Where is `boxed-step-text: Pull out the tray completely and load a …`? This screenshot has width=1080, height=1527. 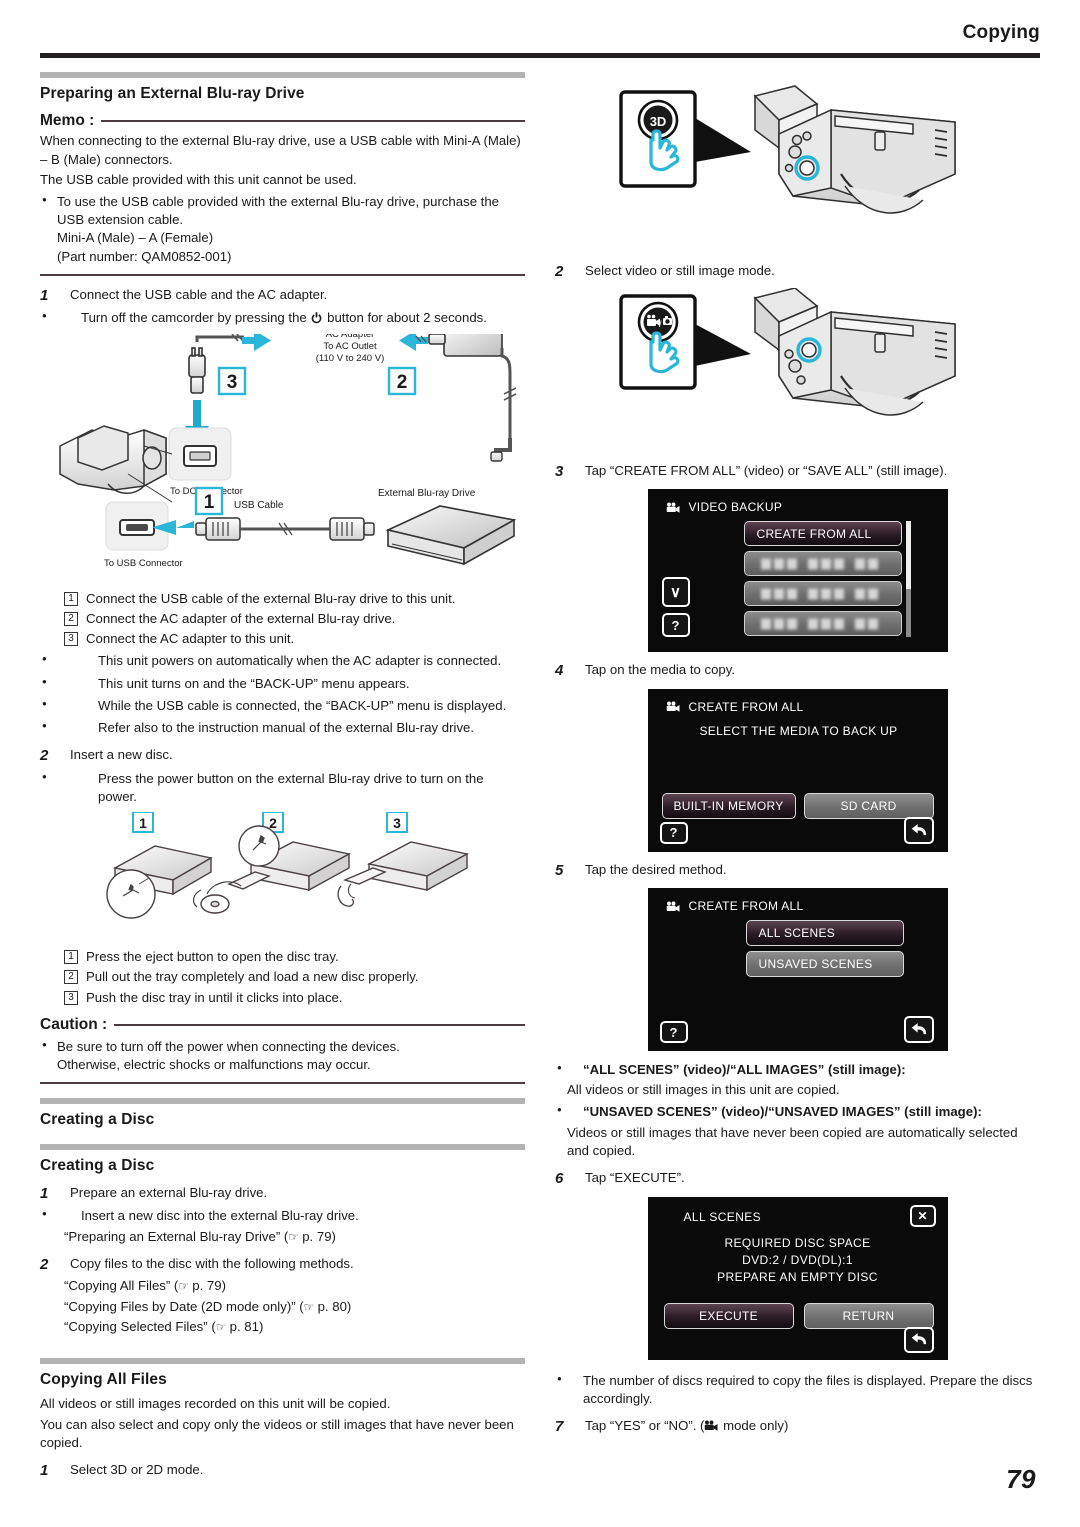
boxed-step-text: Pull out the tray completely and load a … is located at coordinates (252, 977).